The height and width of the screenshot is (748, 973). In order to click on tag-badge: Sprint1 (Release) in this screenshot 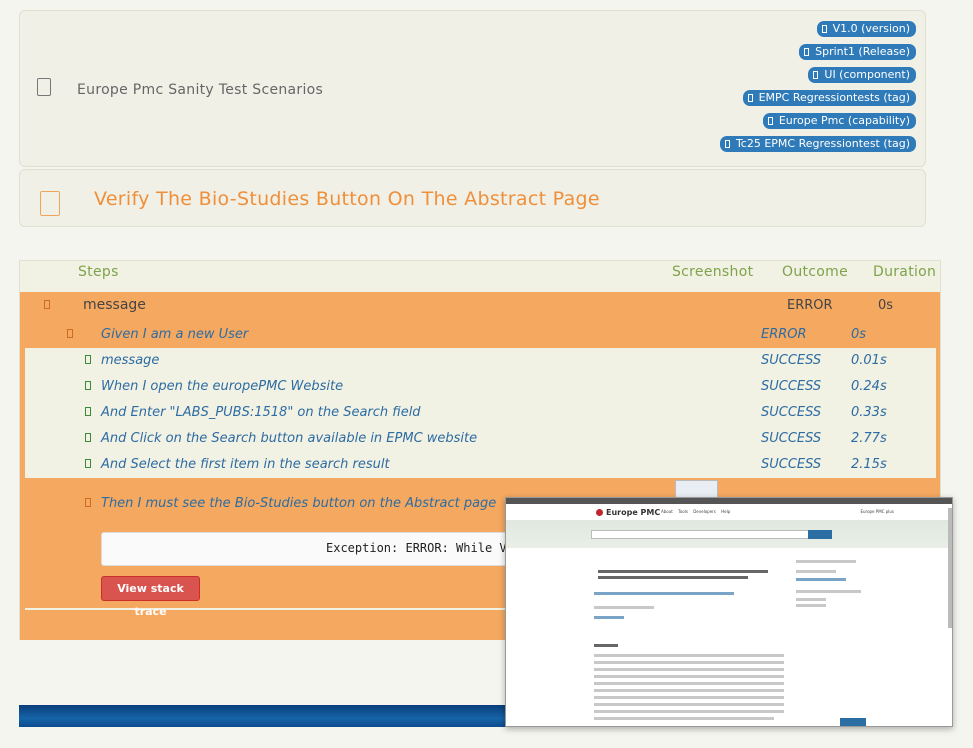, I will do `click(857, 52)`.